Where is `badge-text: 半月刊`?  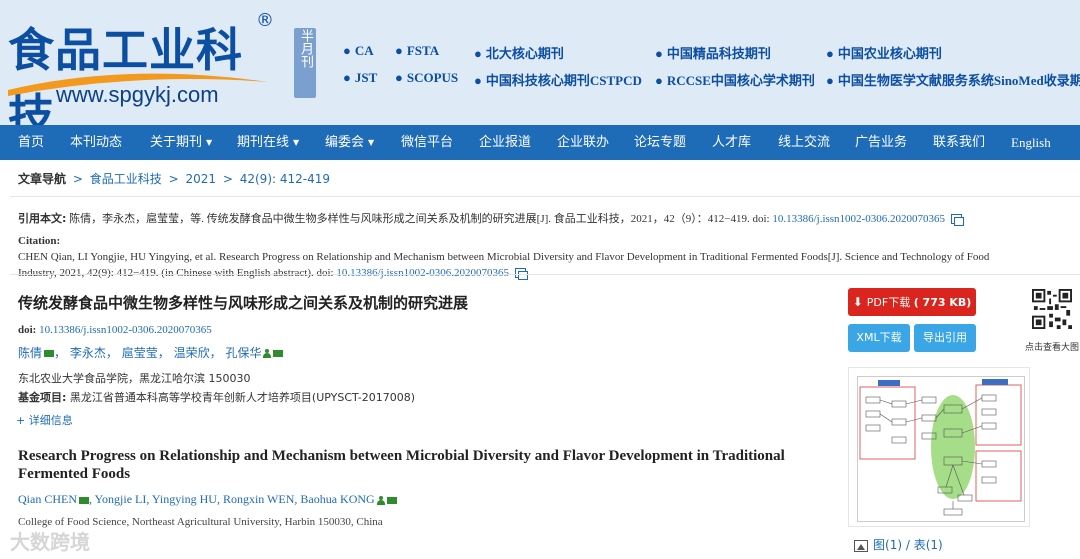
badge-text: 半月刊 is located at coordinates (305, 48).